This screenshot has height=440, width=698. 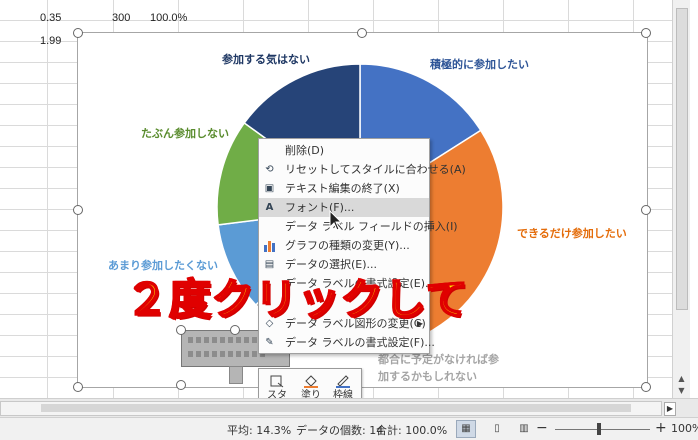 What do you see at coordinates (542, 428) in the screenshot?
I see `zoom-out-icon: −` at bounding box center [542, 428].